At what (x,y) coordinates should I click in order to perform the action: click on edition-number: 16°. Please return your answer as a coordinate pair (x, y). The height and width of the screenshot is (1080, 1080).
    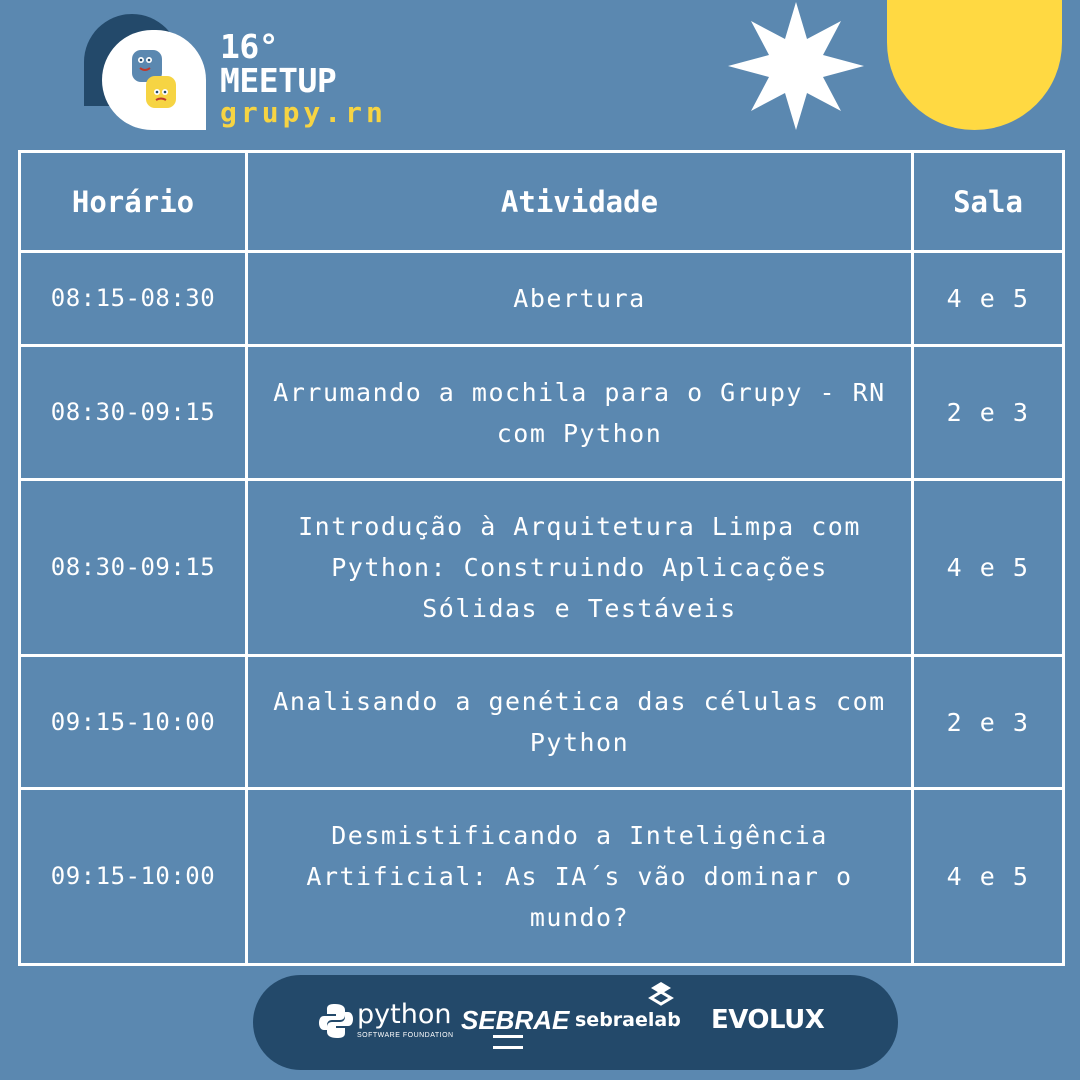
    Looking at the image, I should click on (249, 46).